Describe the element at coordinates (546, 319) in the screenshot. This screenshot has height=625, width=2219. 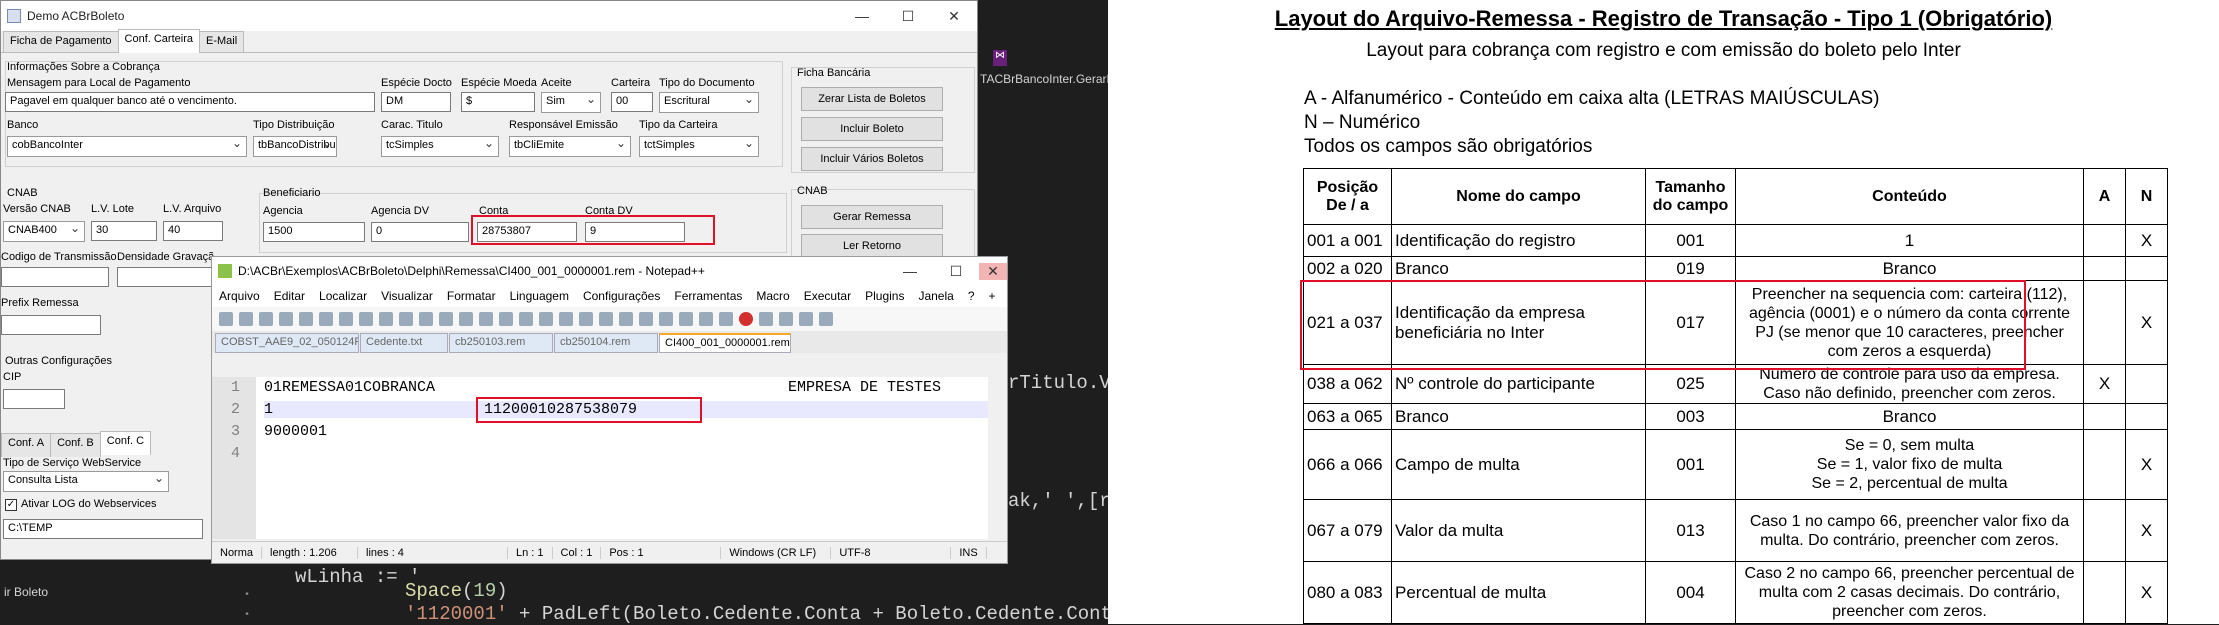
I see `sync-v-icon` at that location.